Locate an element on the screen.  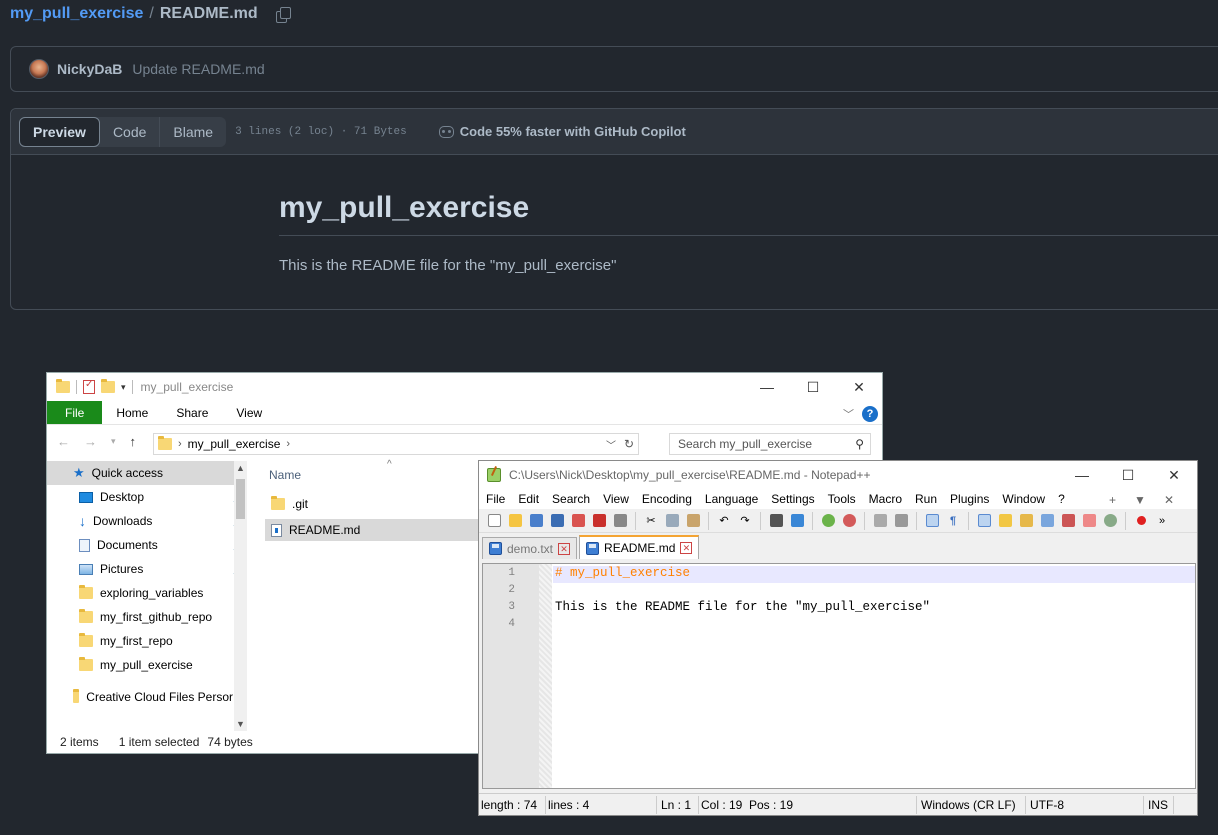
nav-pictures: Pictures📌 is located at coordinates (147, 569).